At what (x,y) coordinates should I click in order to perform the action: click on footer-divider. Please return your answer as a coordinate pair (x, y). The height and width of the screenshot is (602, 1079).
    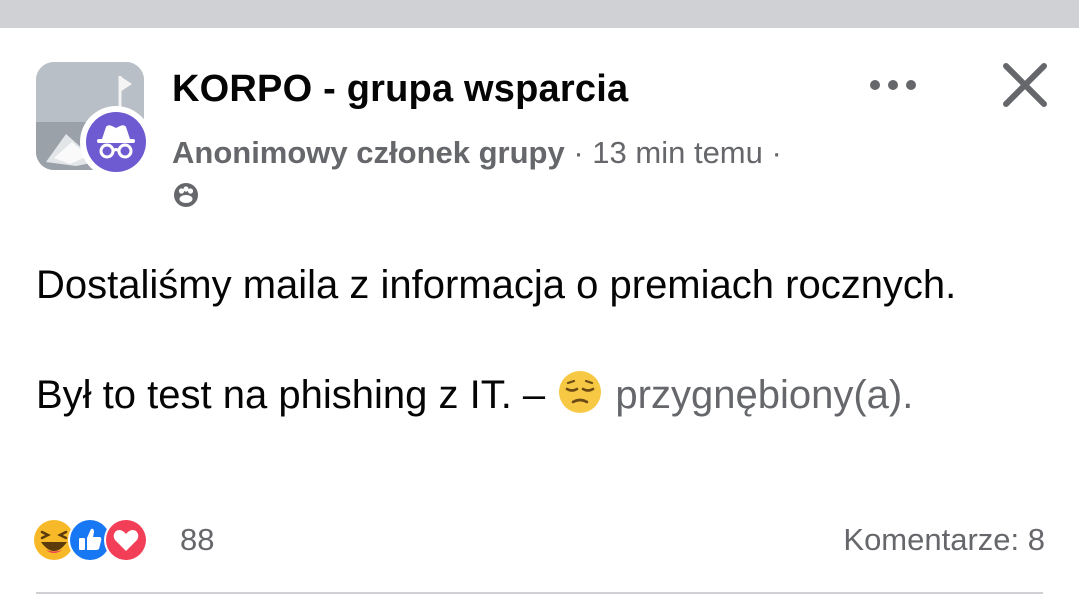
    Looking at the image, I should click on (539, 593).